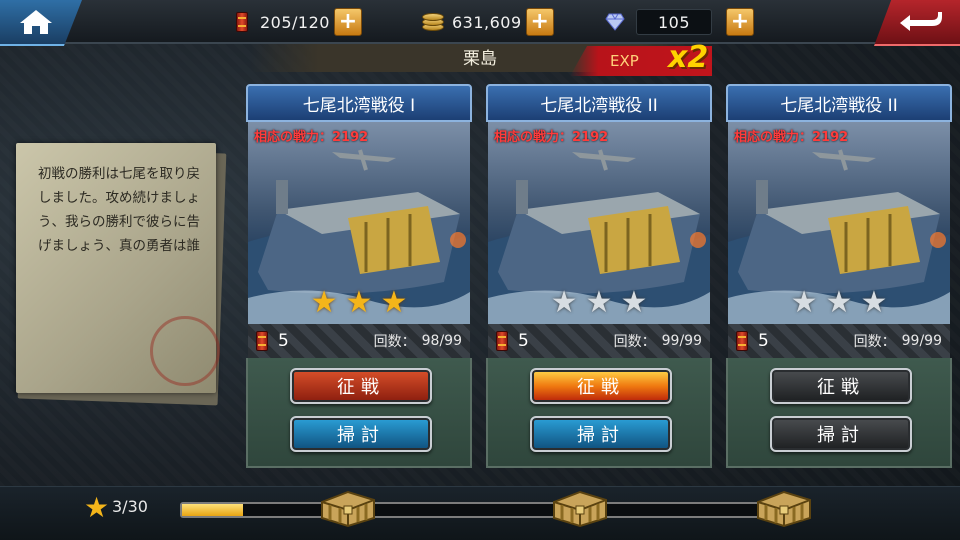 This screenshot has height=540, width=960. I want to click on stage-card-title: 七尾北湾戦役 I, so click(359, 103).